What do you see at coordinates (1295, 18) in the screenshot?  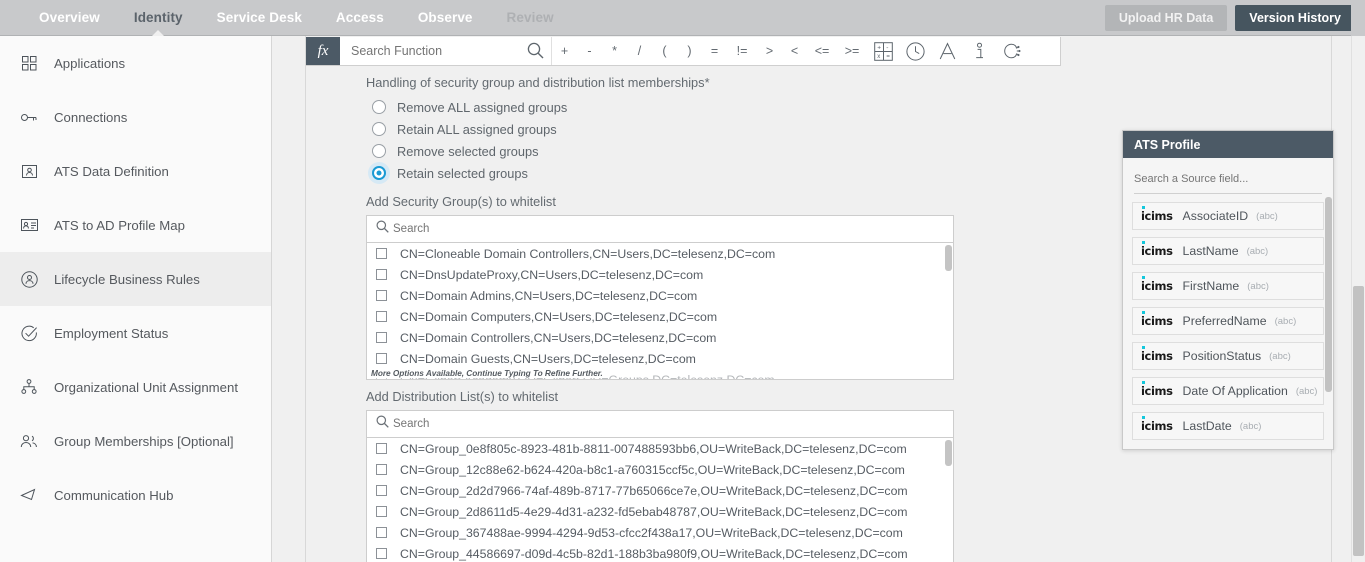 I see `version-history-button: Version History` at bounding box center [1295, 18].